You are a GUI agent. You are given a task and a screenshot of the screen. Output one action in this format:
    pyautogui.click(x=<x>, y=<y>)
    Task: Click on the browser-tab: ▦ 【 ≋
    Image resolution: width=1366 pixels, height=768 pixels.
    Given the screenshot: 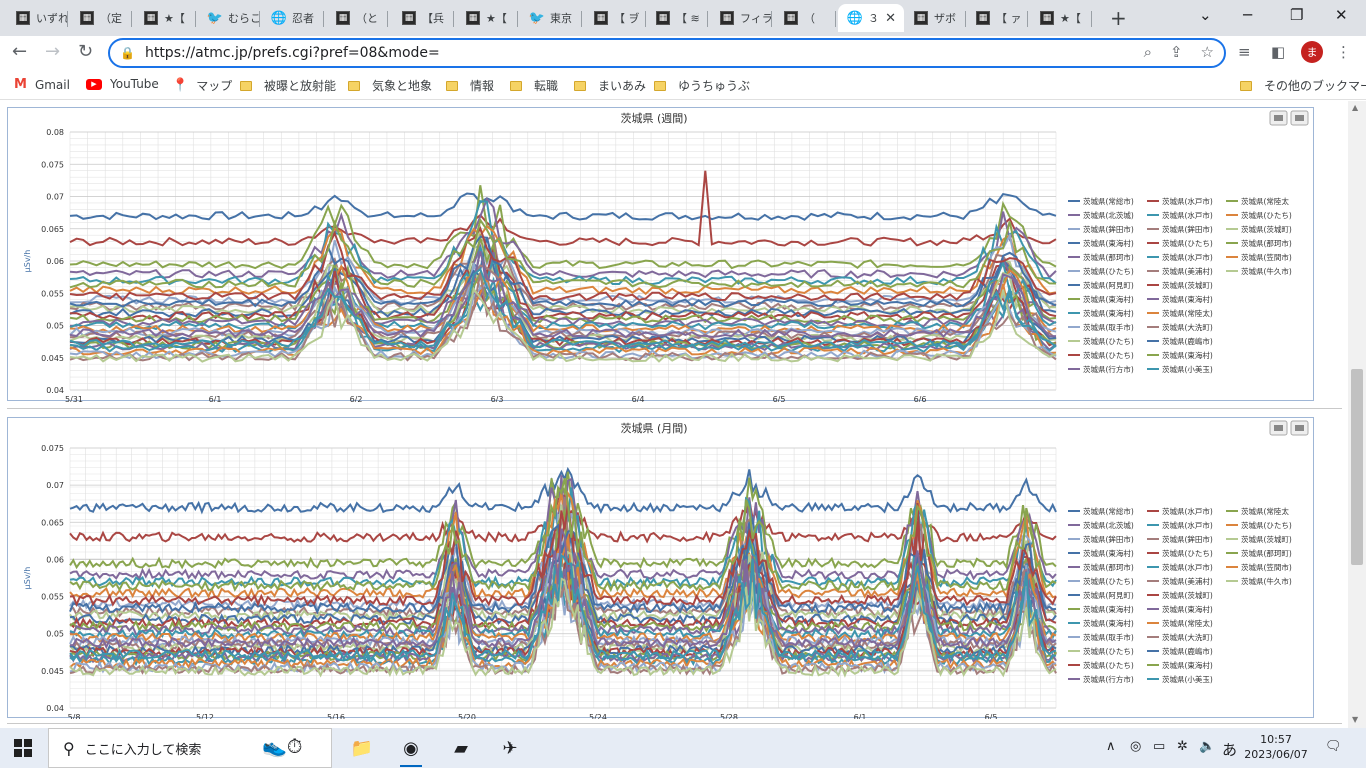 What is the action you would take?
    pyautogui.click(x=677, y=18)
    